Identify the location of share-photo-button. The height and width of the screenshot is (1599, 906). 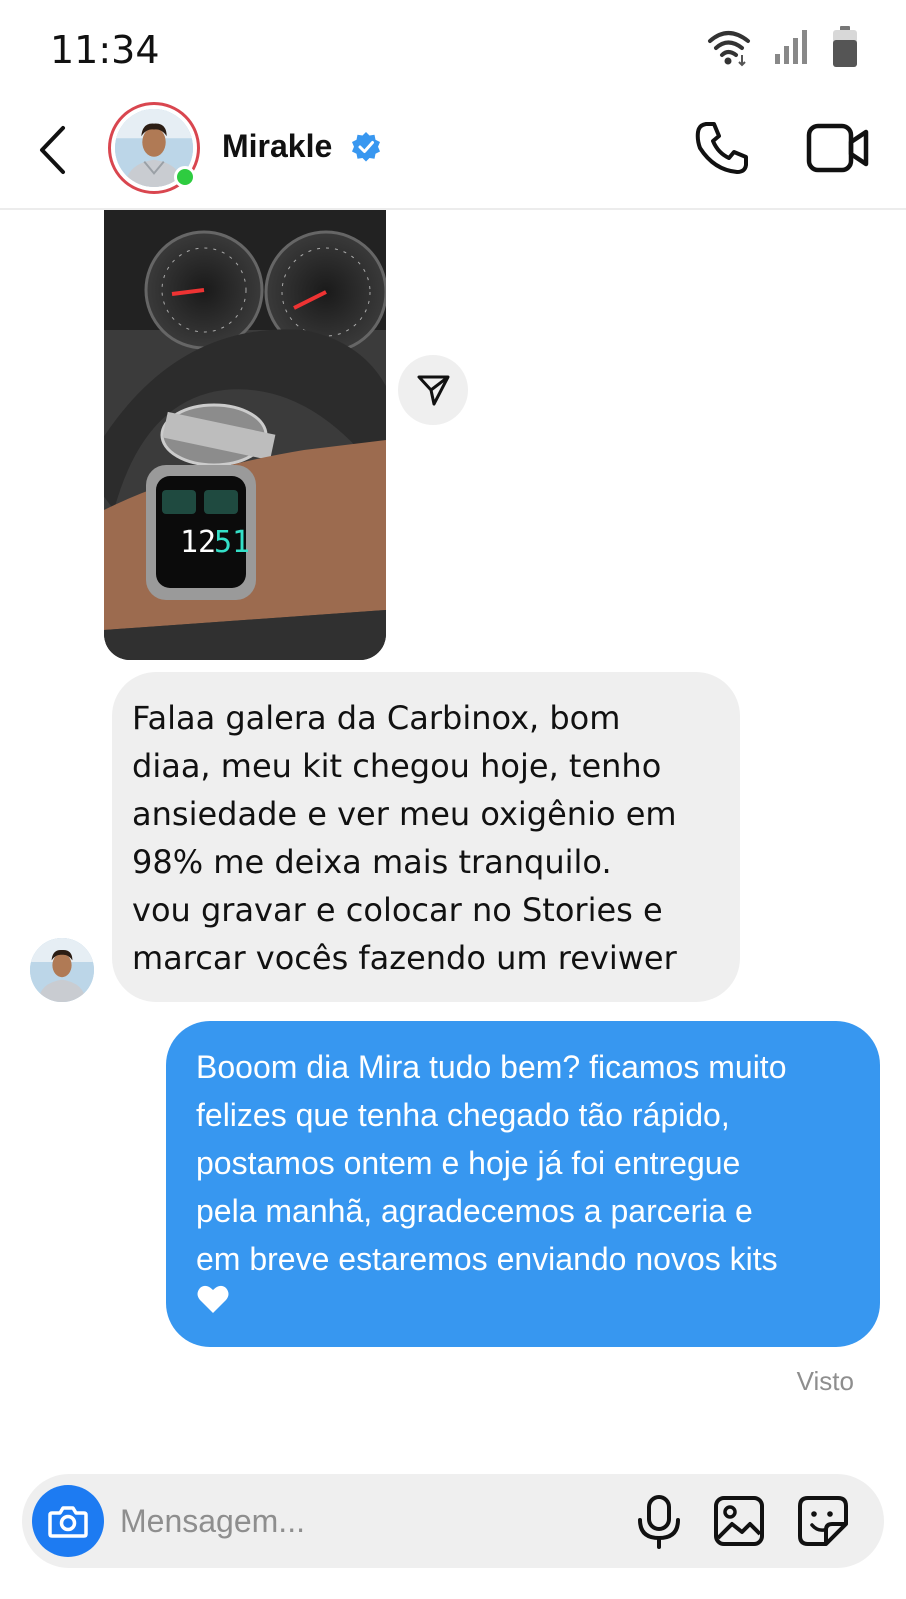
(433, 390).